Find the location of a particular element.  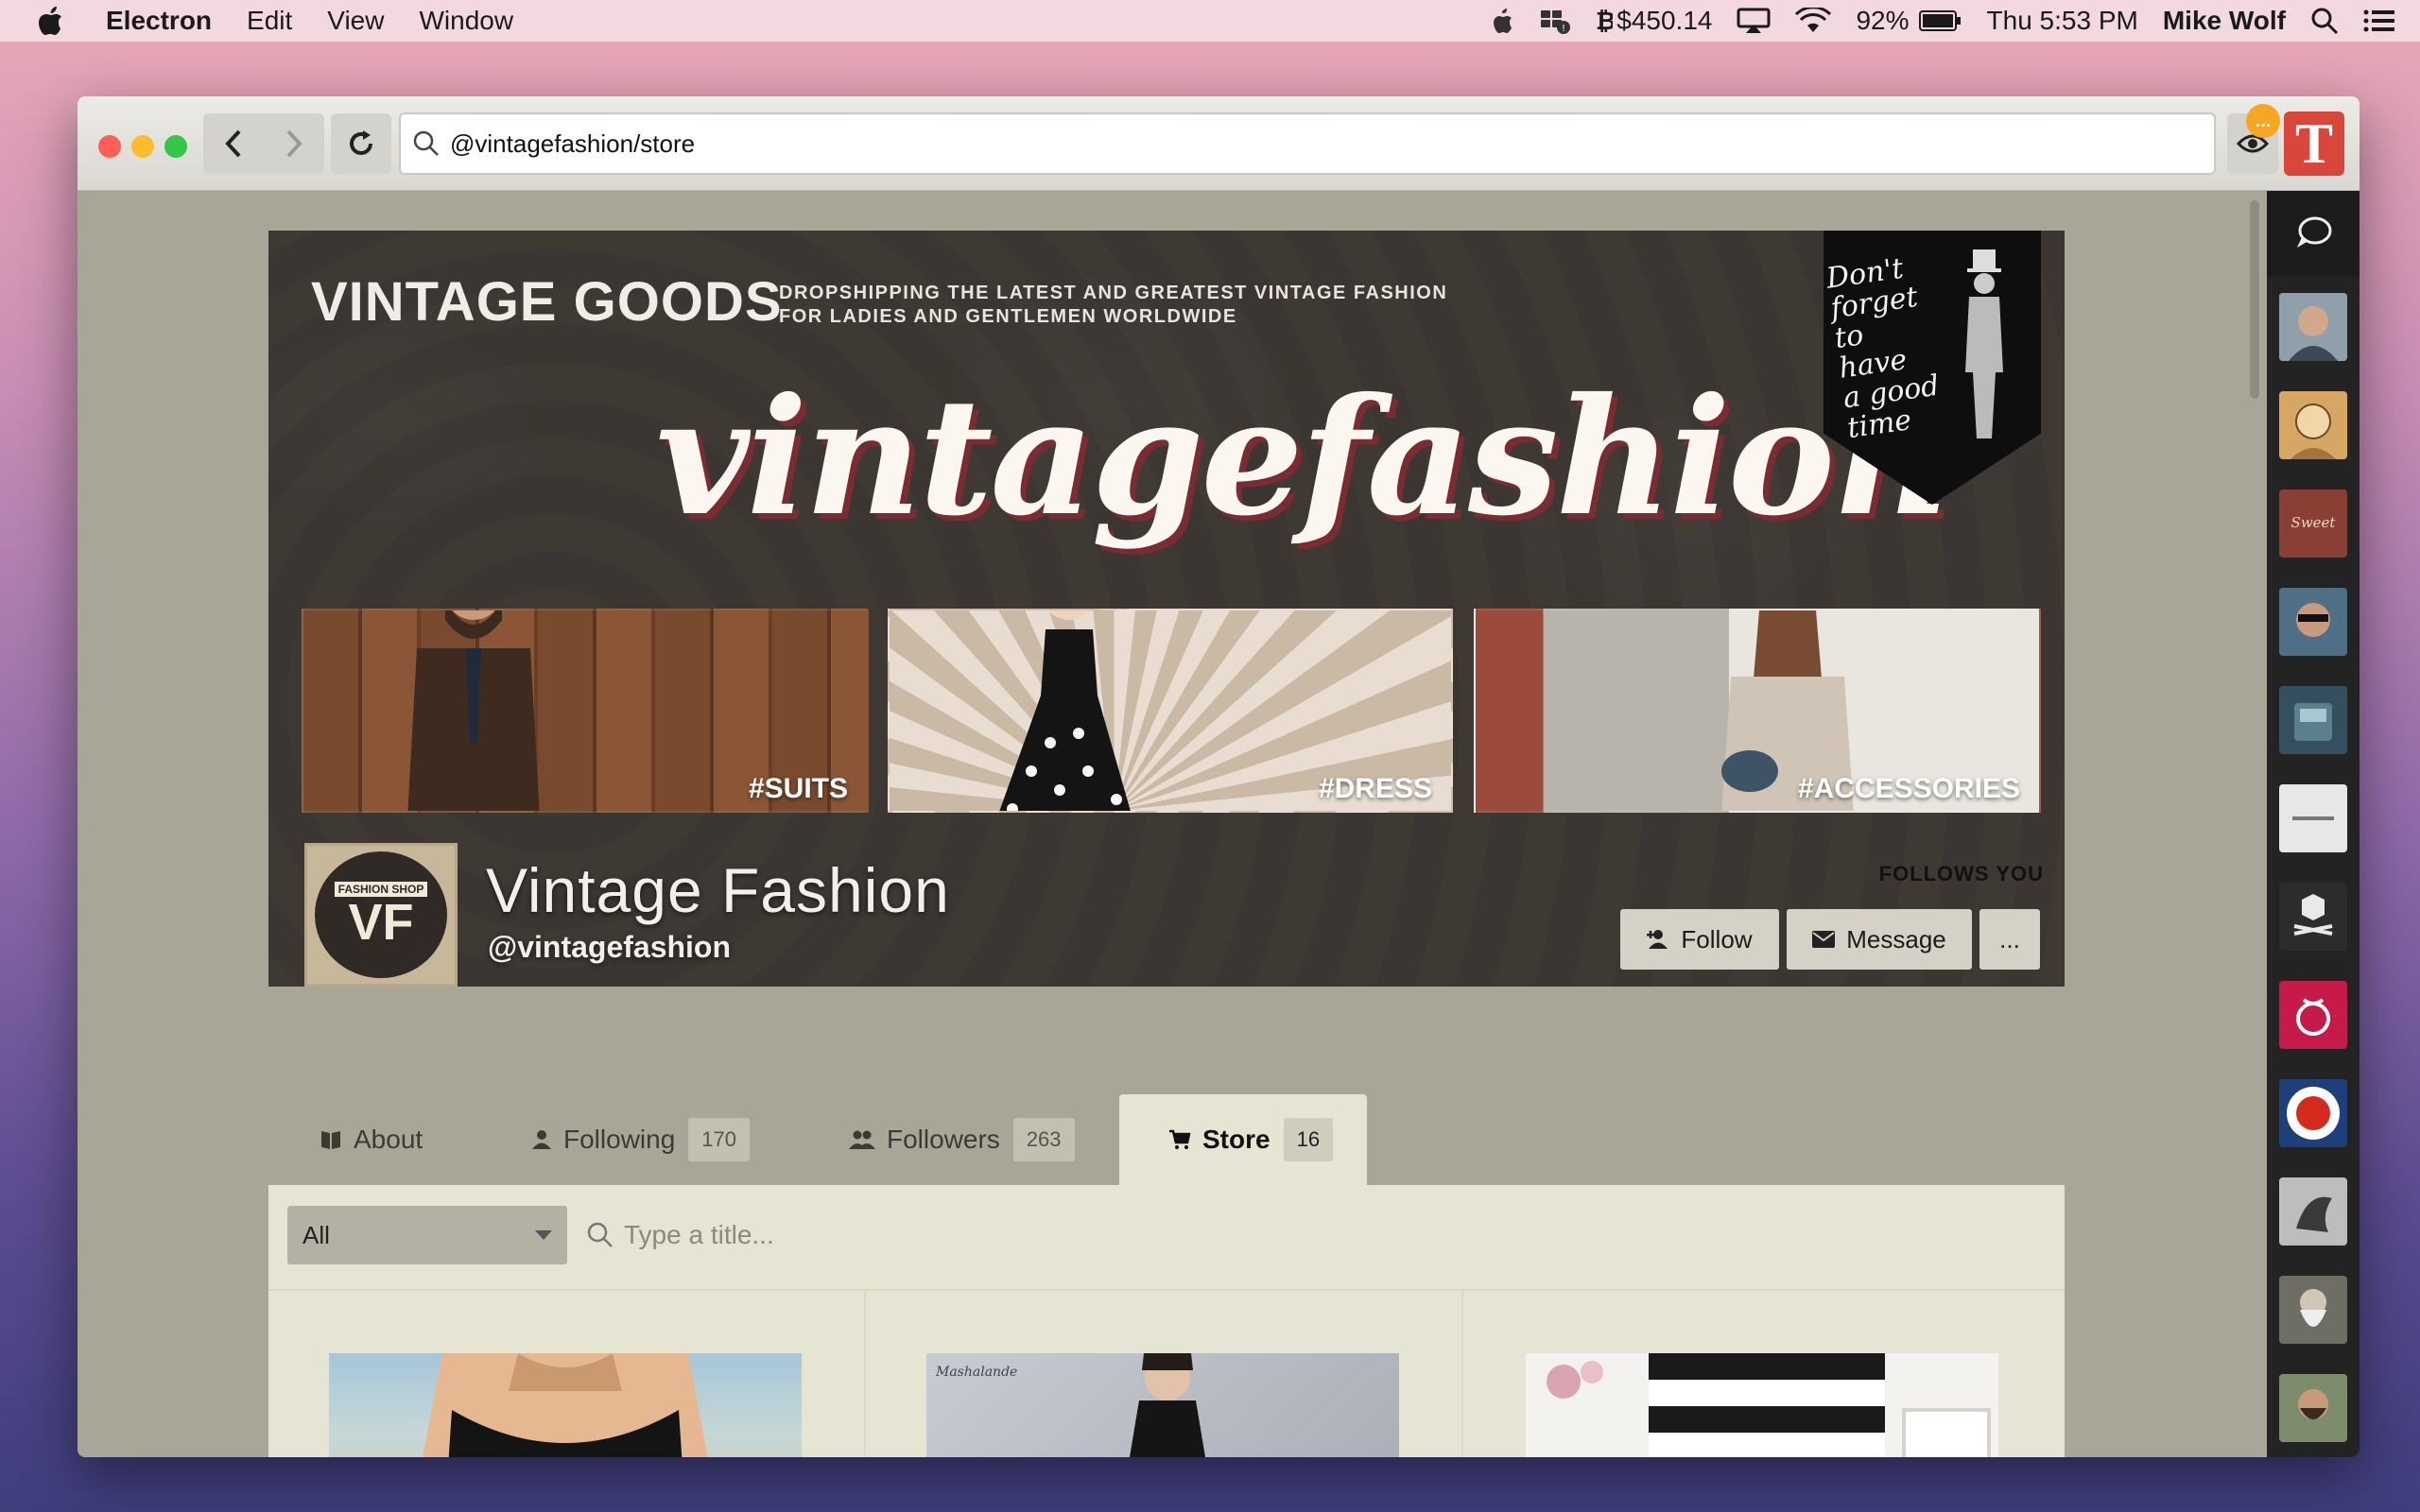

url-bar: @vintagefashion/store is located at coordinates (1307, 143).